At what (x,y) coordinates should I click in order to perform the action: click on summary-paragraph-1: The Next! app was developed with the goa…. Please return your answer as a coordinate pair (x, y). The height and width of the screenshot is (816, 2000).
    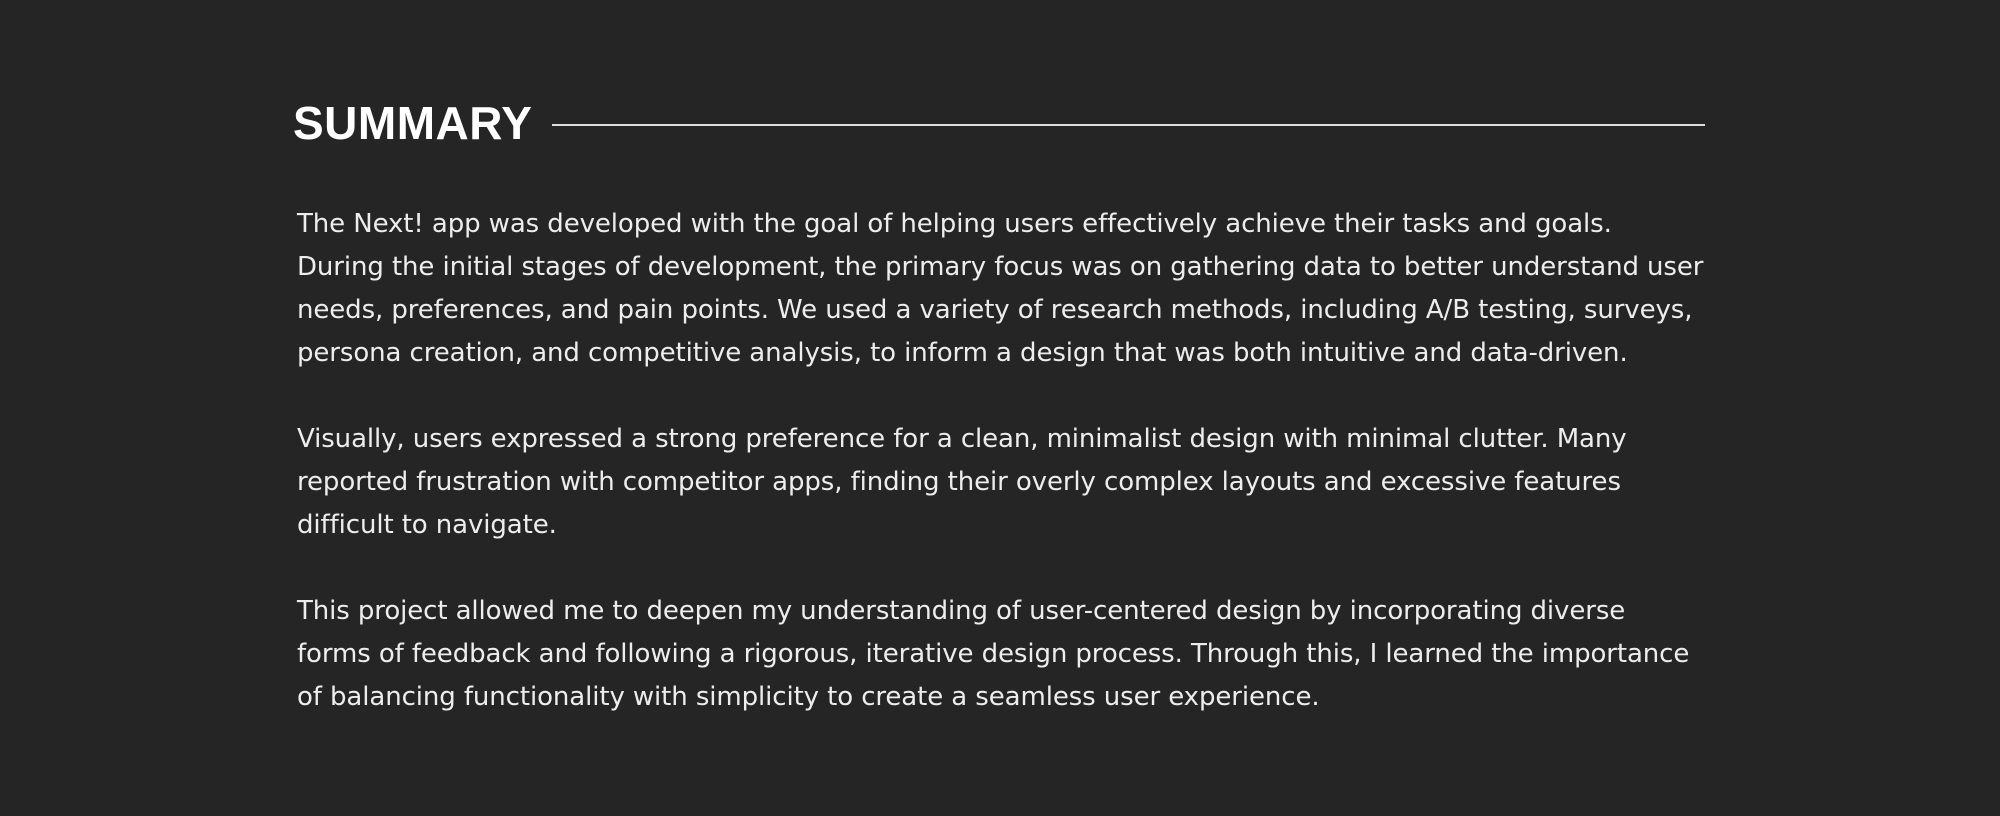
    Looking at the image, I should click on (1000, 288).